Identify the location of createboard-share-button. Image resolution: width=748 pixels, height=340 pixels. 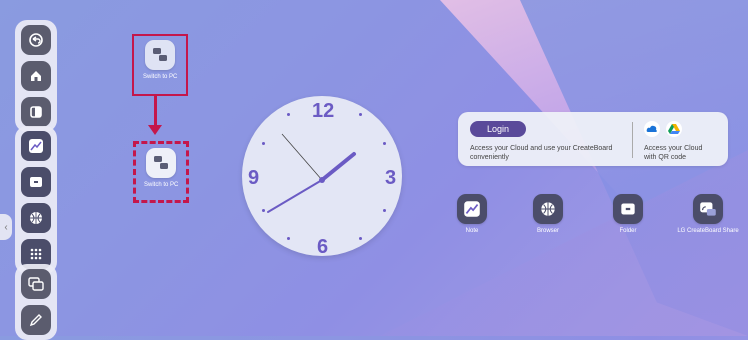
(708, 209).